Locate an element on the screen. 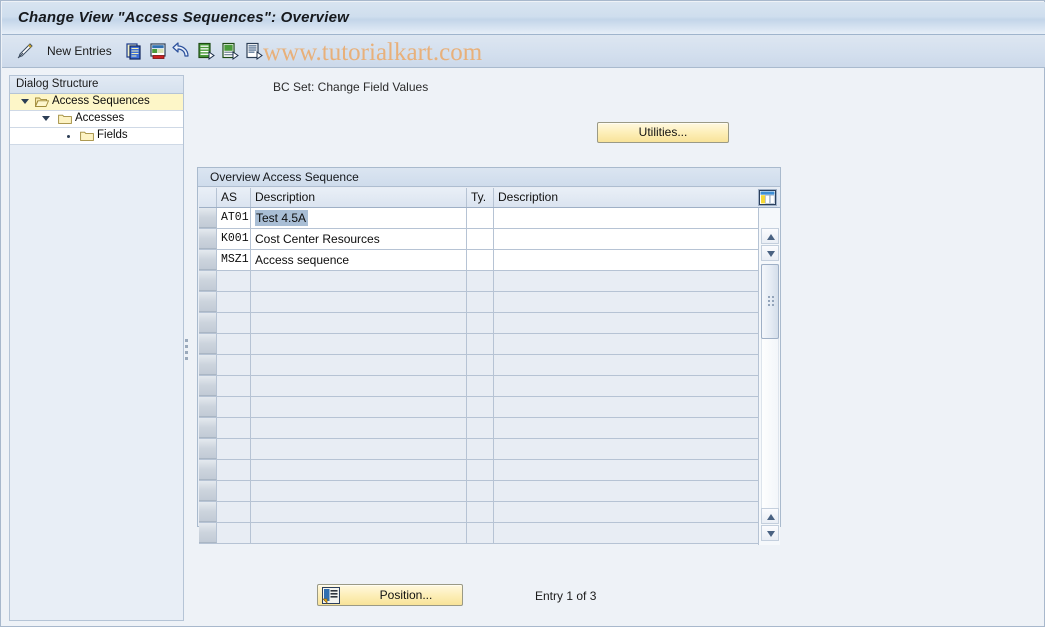 The width and height of the screenshot is (1045, 627). column-header-ty: Ty. is located at coordinates (480, 197).